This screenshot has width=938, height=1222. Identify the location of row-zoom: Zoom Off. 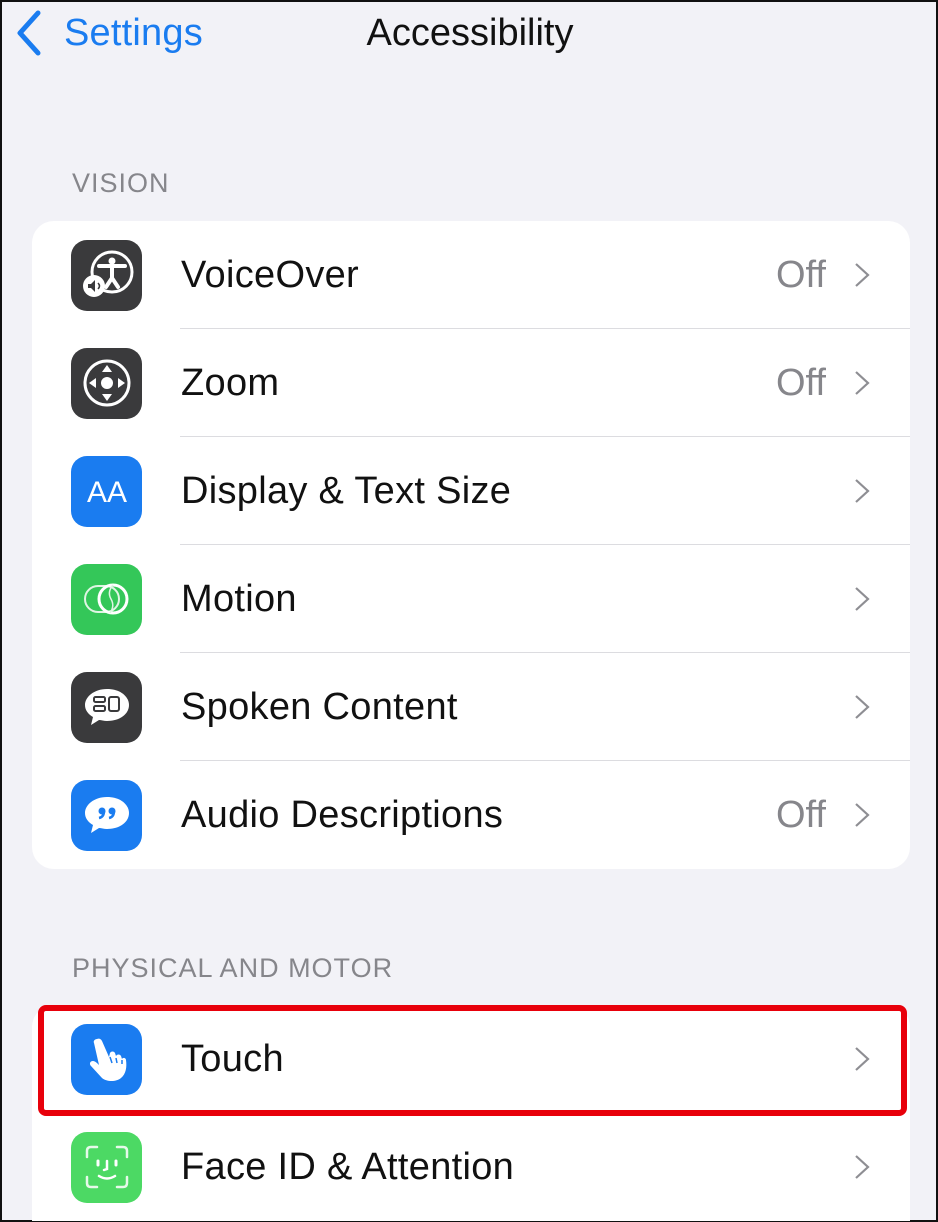
(471, 383).